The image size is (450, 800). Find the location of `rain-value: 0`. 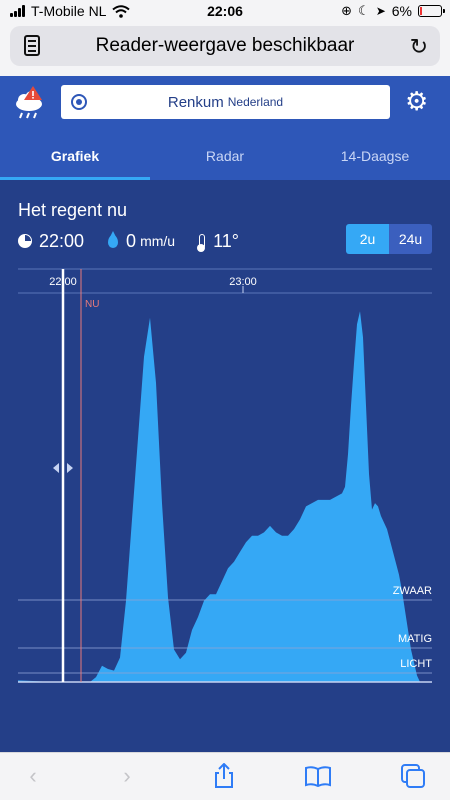

rain-value: 0 is located at coordinates (131, 240).